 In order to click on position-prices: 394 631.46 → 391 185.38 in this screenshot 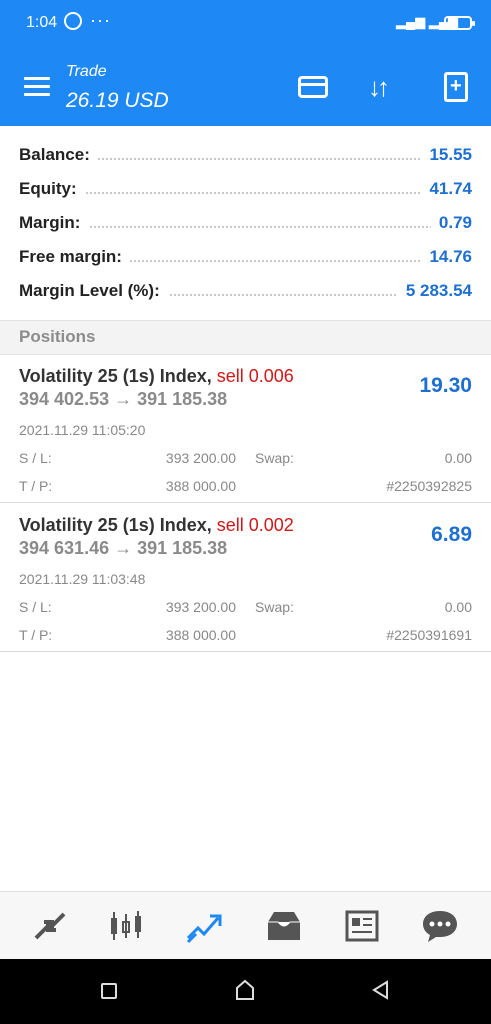, I will do `click(123, 548)`.